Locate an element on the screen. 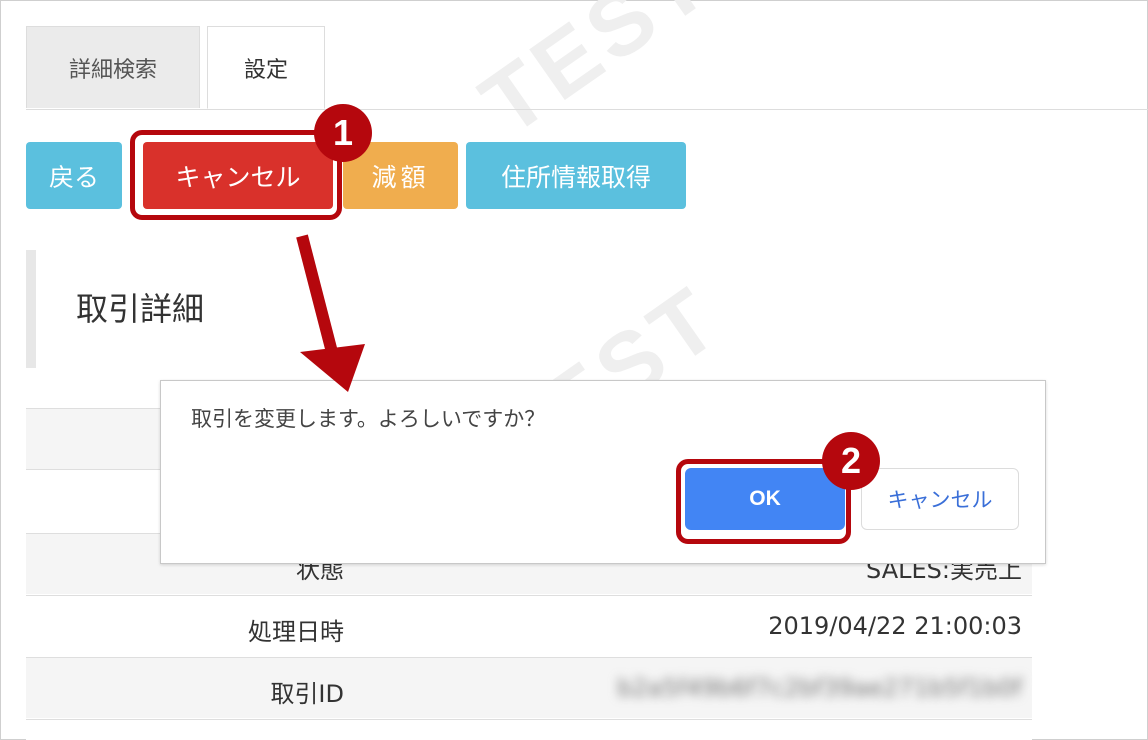 This screenshot has height=740, width=1148. annotation-arrow-icon is located at coordinates (330, 313).